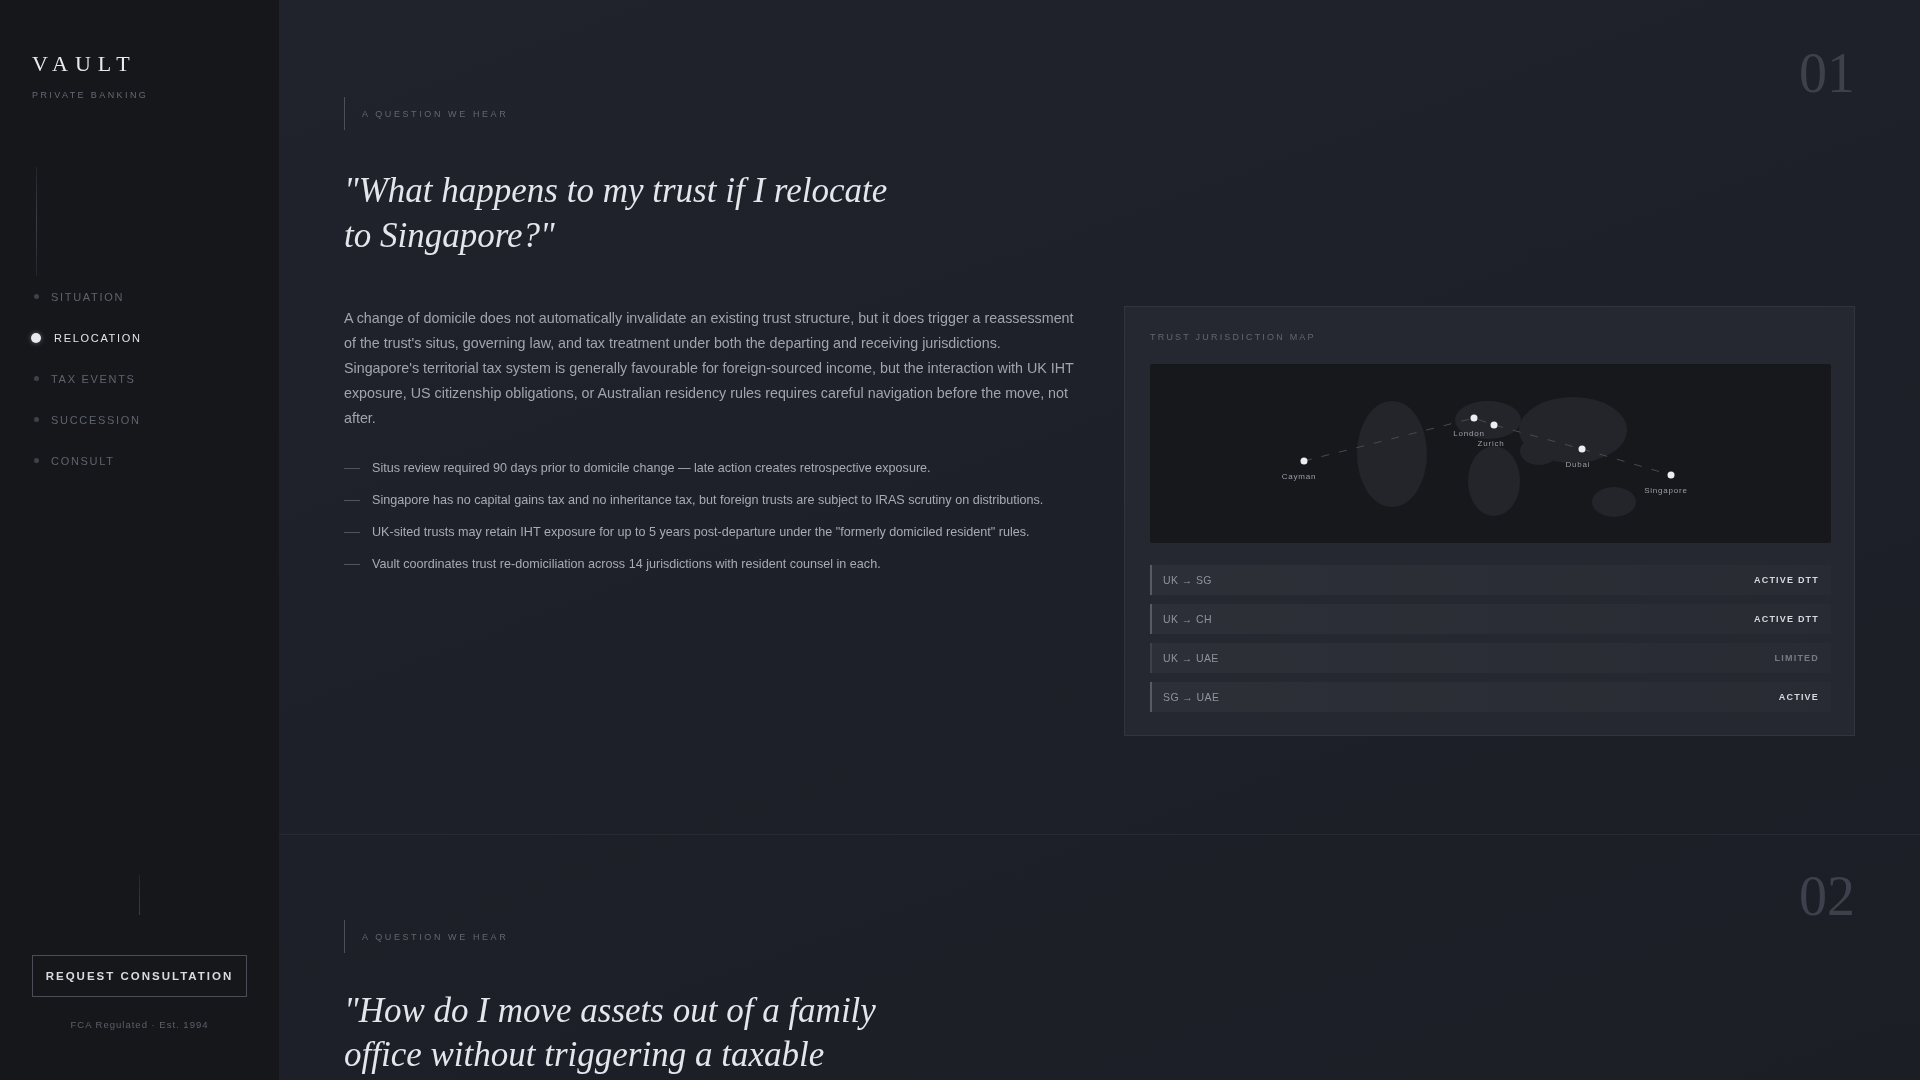 The image size is (1920, 1080). I want to click on nav-link: CONSULT, so click(73, 460).